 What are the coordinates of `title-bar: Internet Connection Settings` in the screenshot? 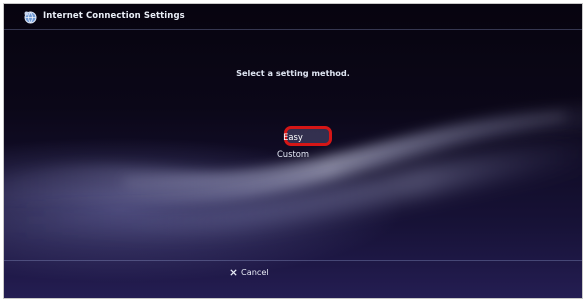 It's located at (293, 17).